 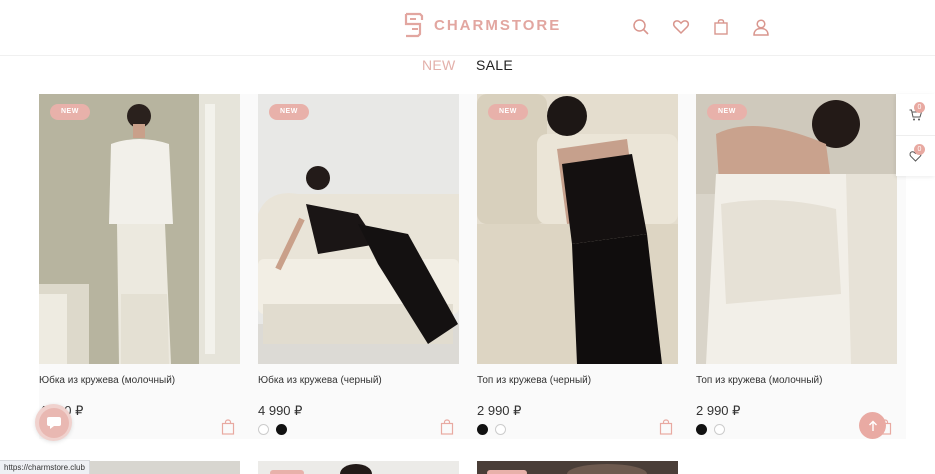 I want to click on chat-icon, so click(x=53, y=422).